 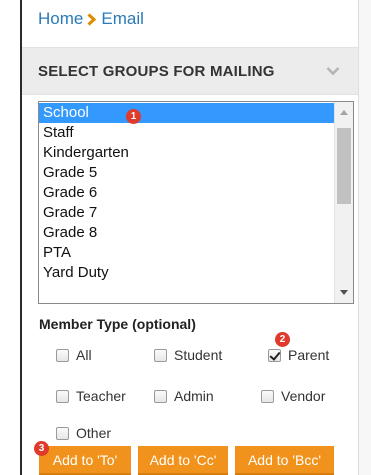 I want to click on checkbox-other-label: Other, so click(x=94, y=433).